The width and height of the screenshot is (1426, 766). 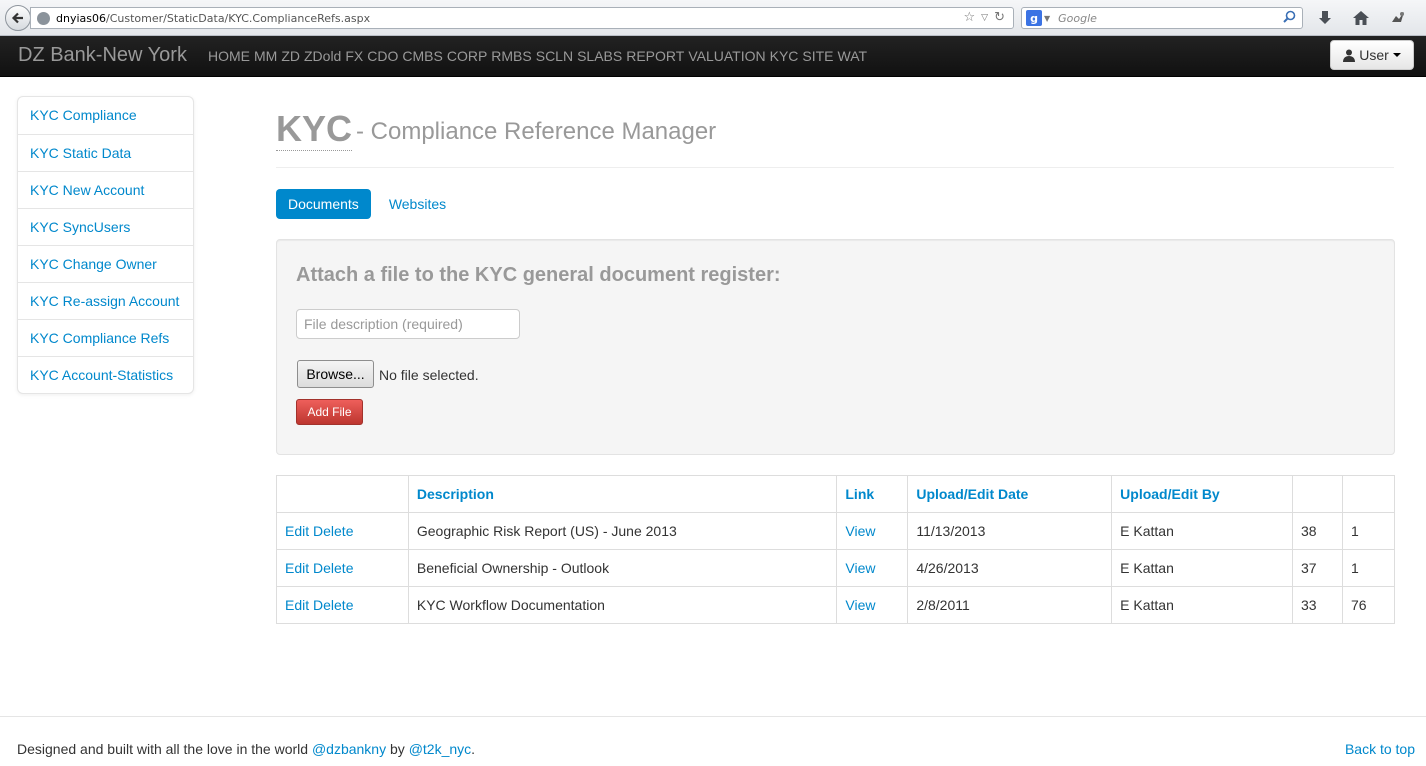 I want to click on user-icon, so click(x=1349, y=55).